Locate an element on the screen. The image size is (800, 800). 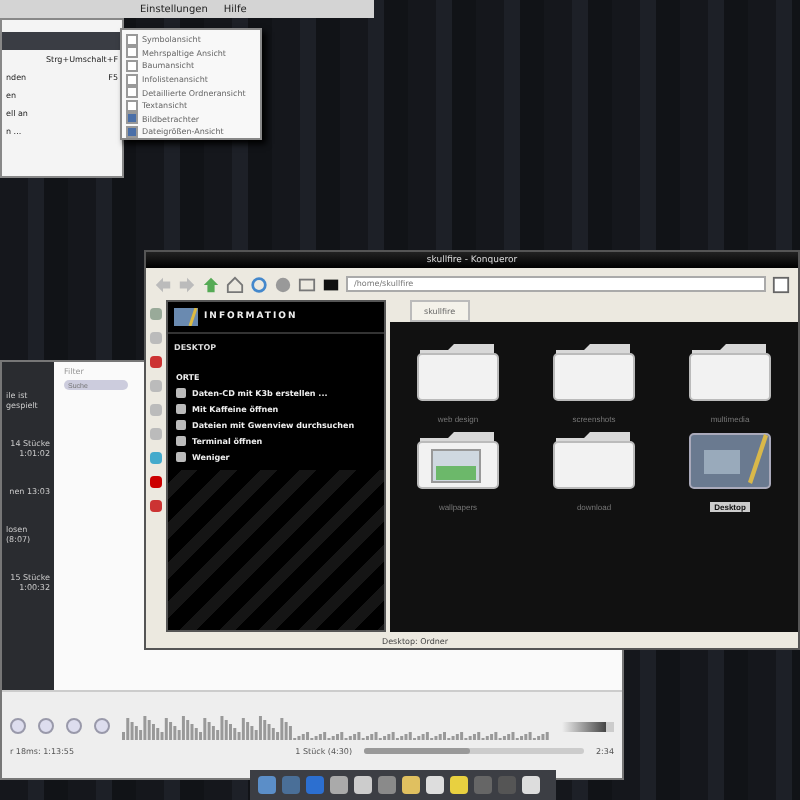
up-arrow-icon is located at coordinates (211, 284).